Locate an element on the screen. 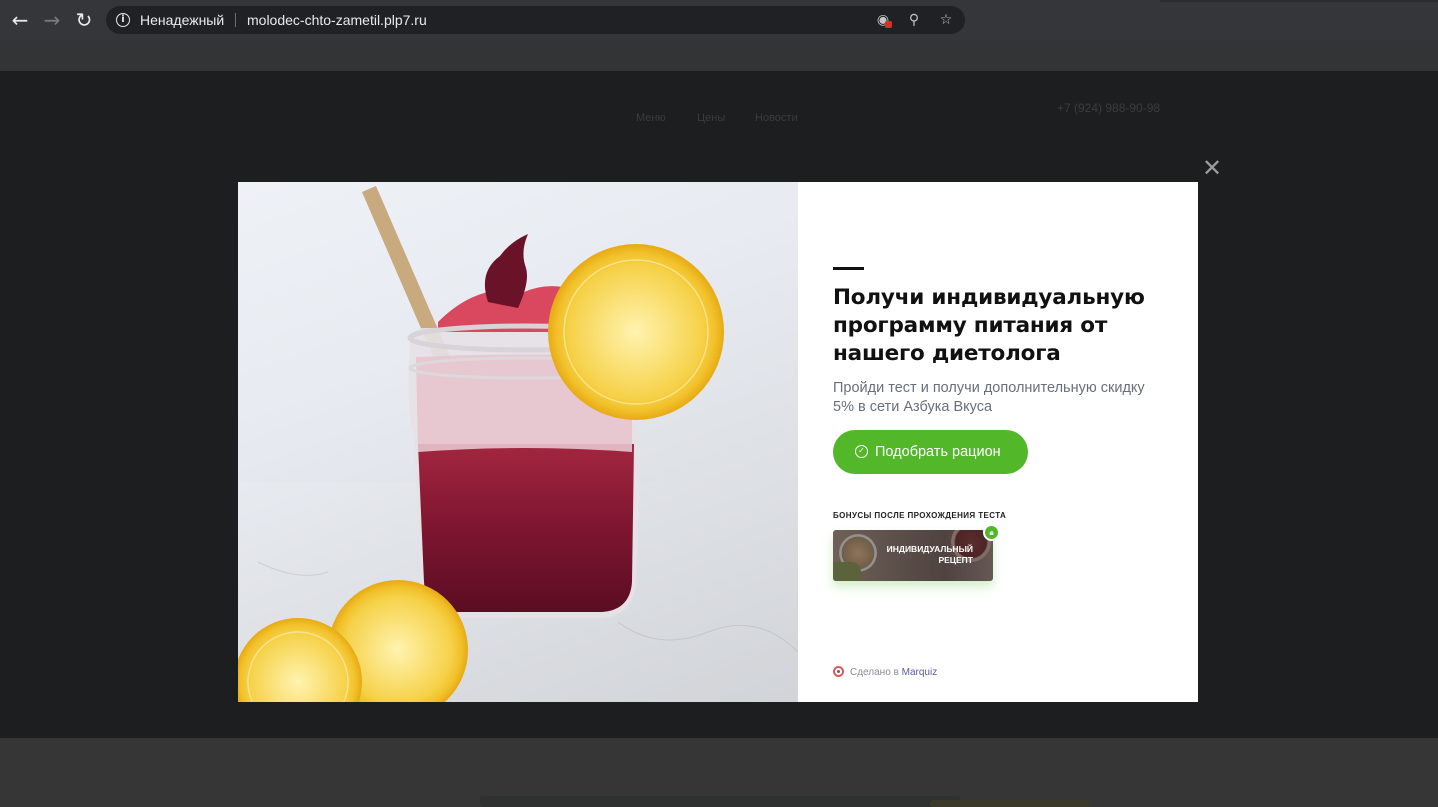 Image resolution: width=1438 pixels, height=807 pixels. select-diet-button: ✓ Подобрать рацион is located at coordinates (930, 452).